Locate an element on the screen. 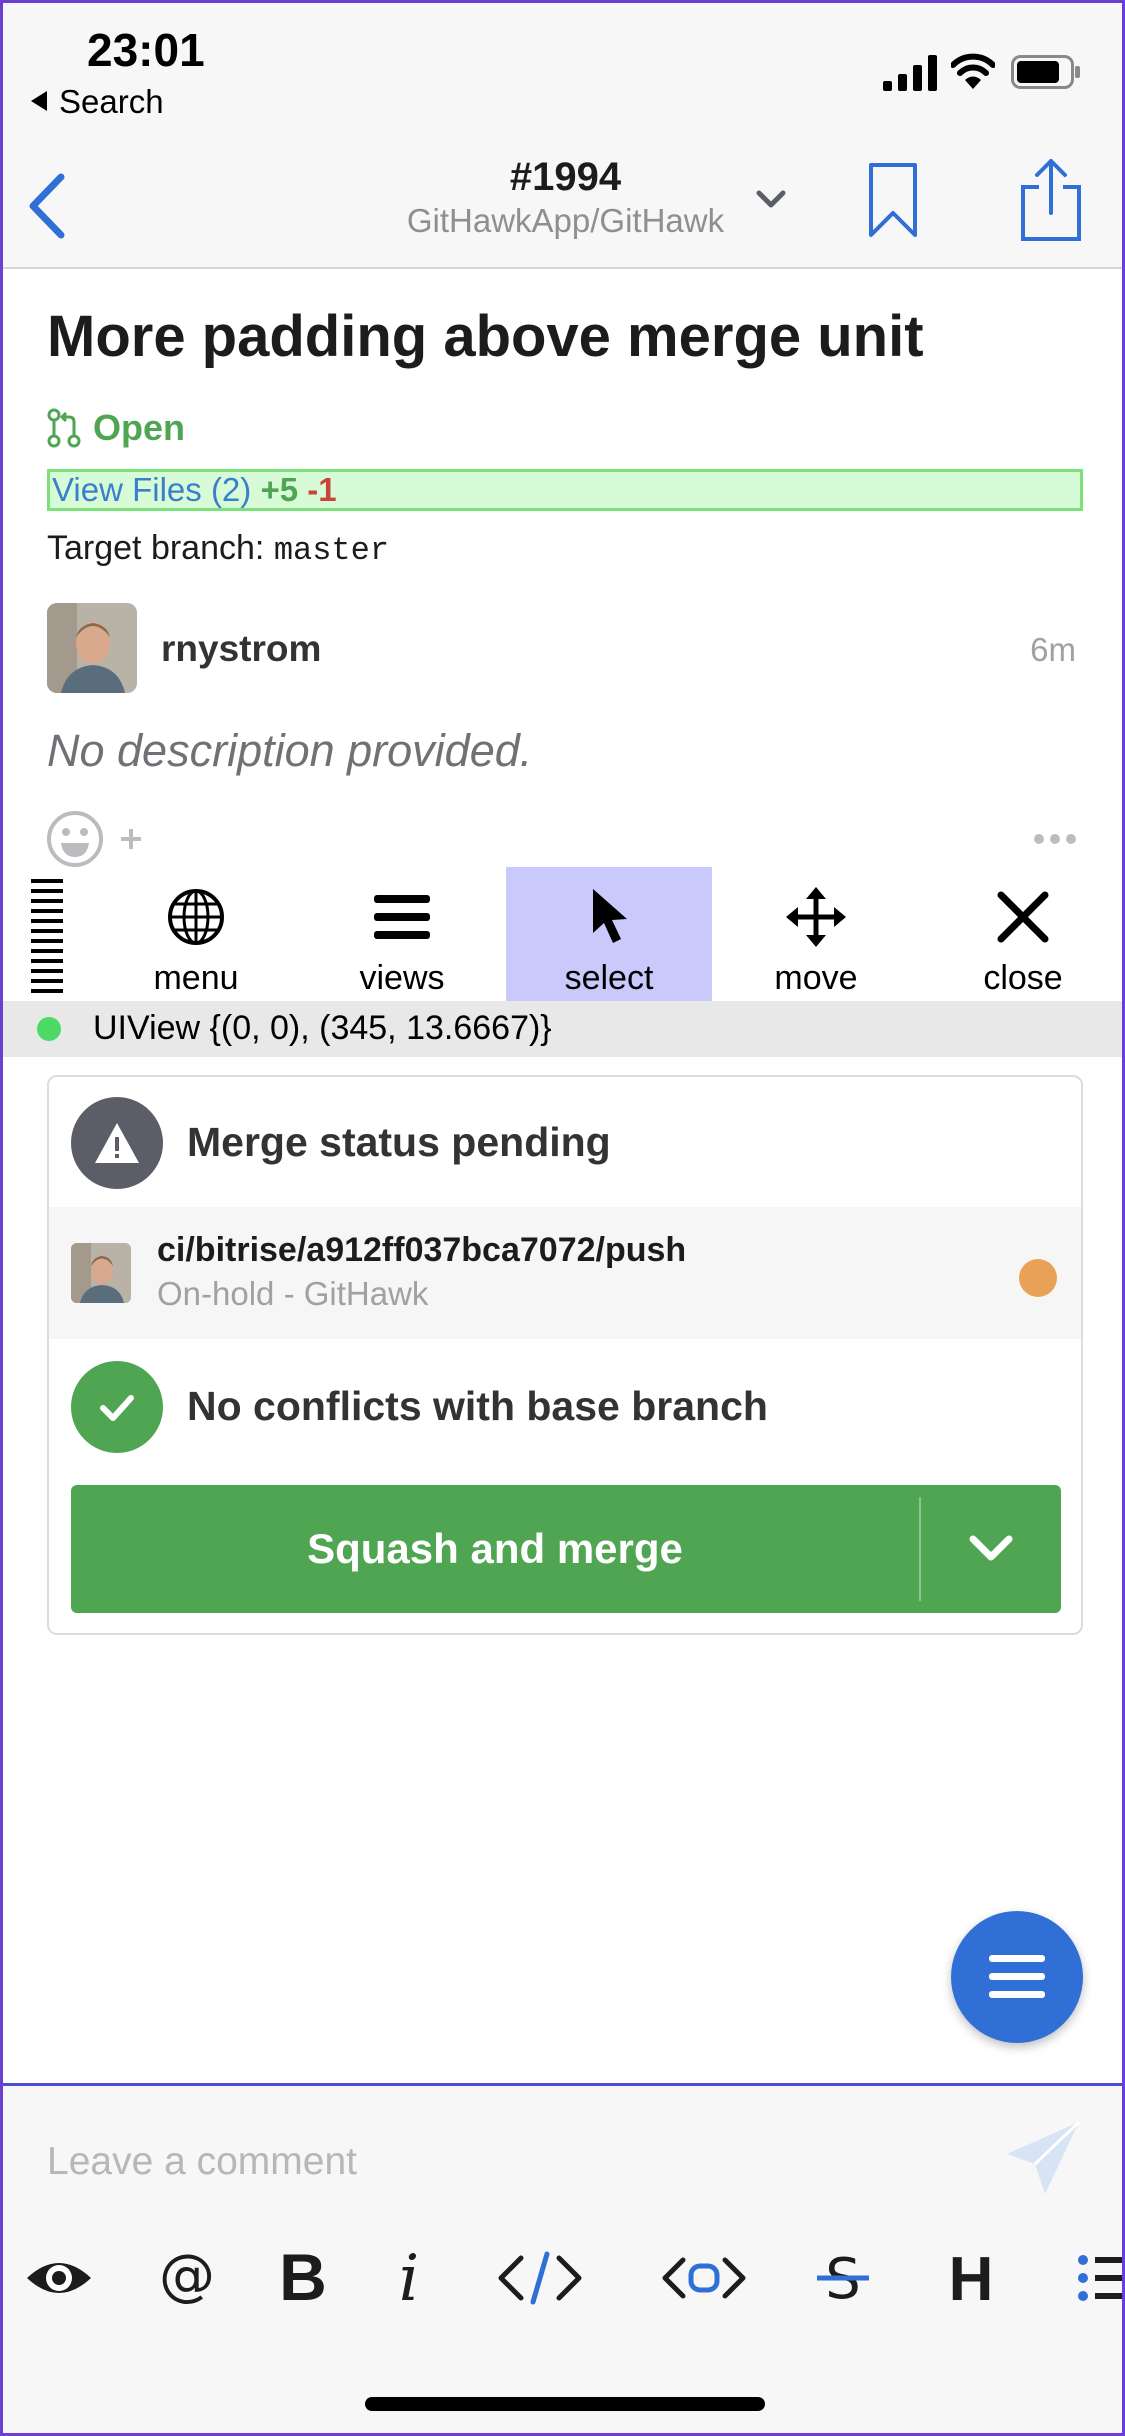 The height and width of the screenshot is (2436, 1125). deletions-count: -1 is located at coordinates (322, 489).